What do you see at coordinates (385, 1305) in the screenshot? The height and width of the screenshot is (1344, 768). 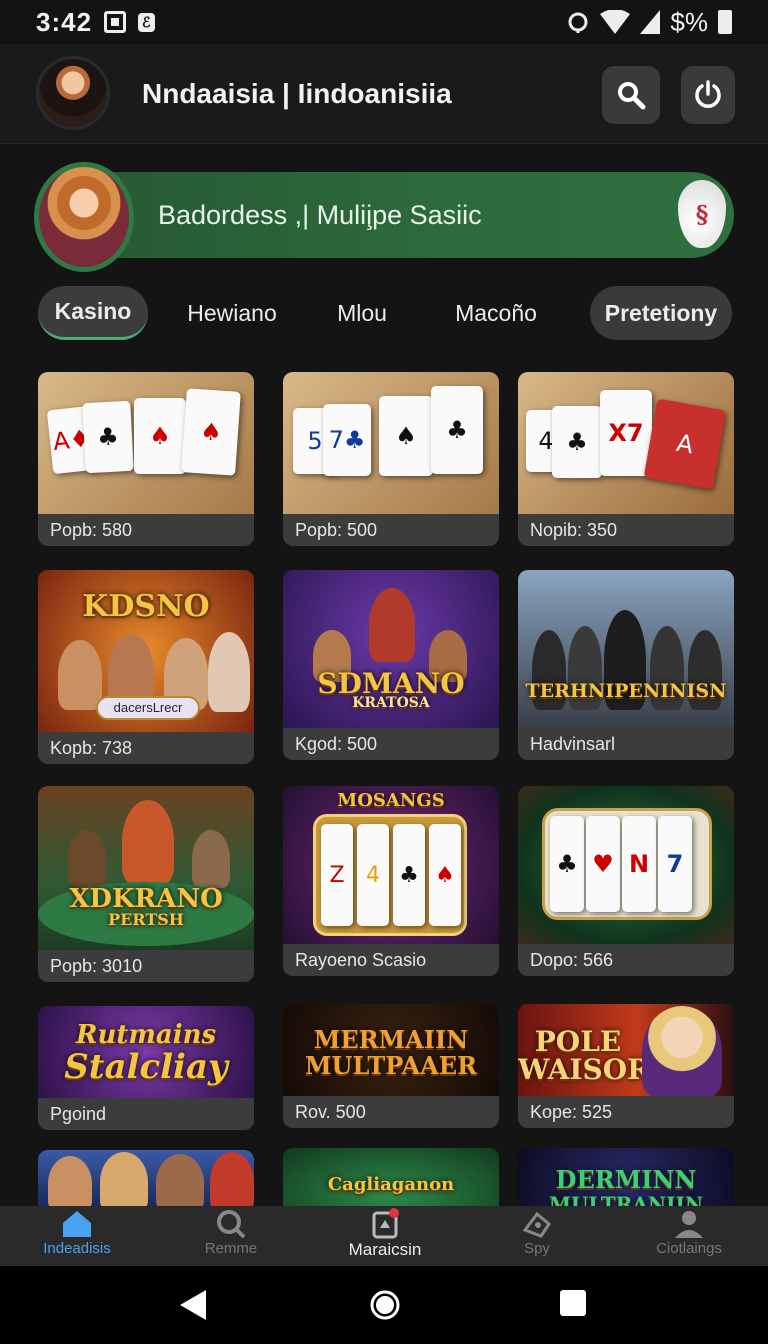 I see `home-circle-icon` at bounding box center [385, 1305].